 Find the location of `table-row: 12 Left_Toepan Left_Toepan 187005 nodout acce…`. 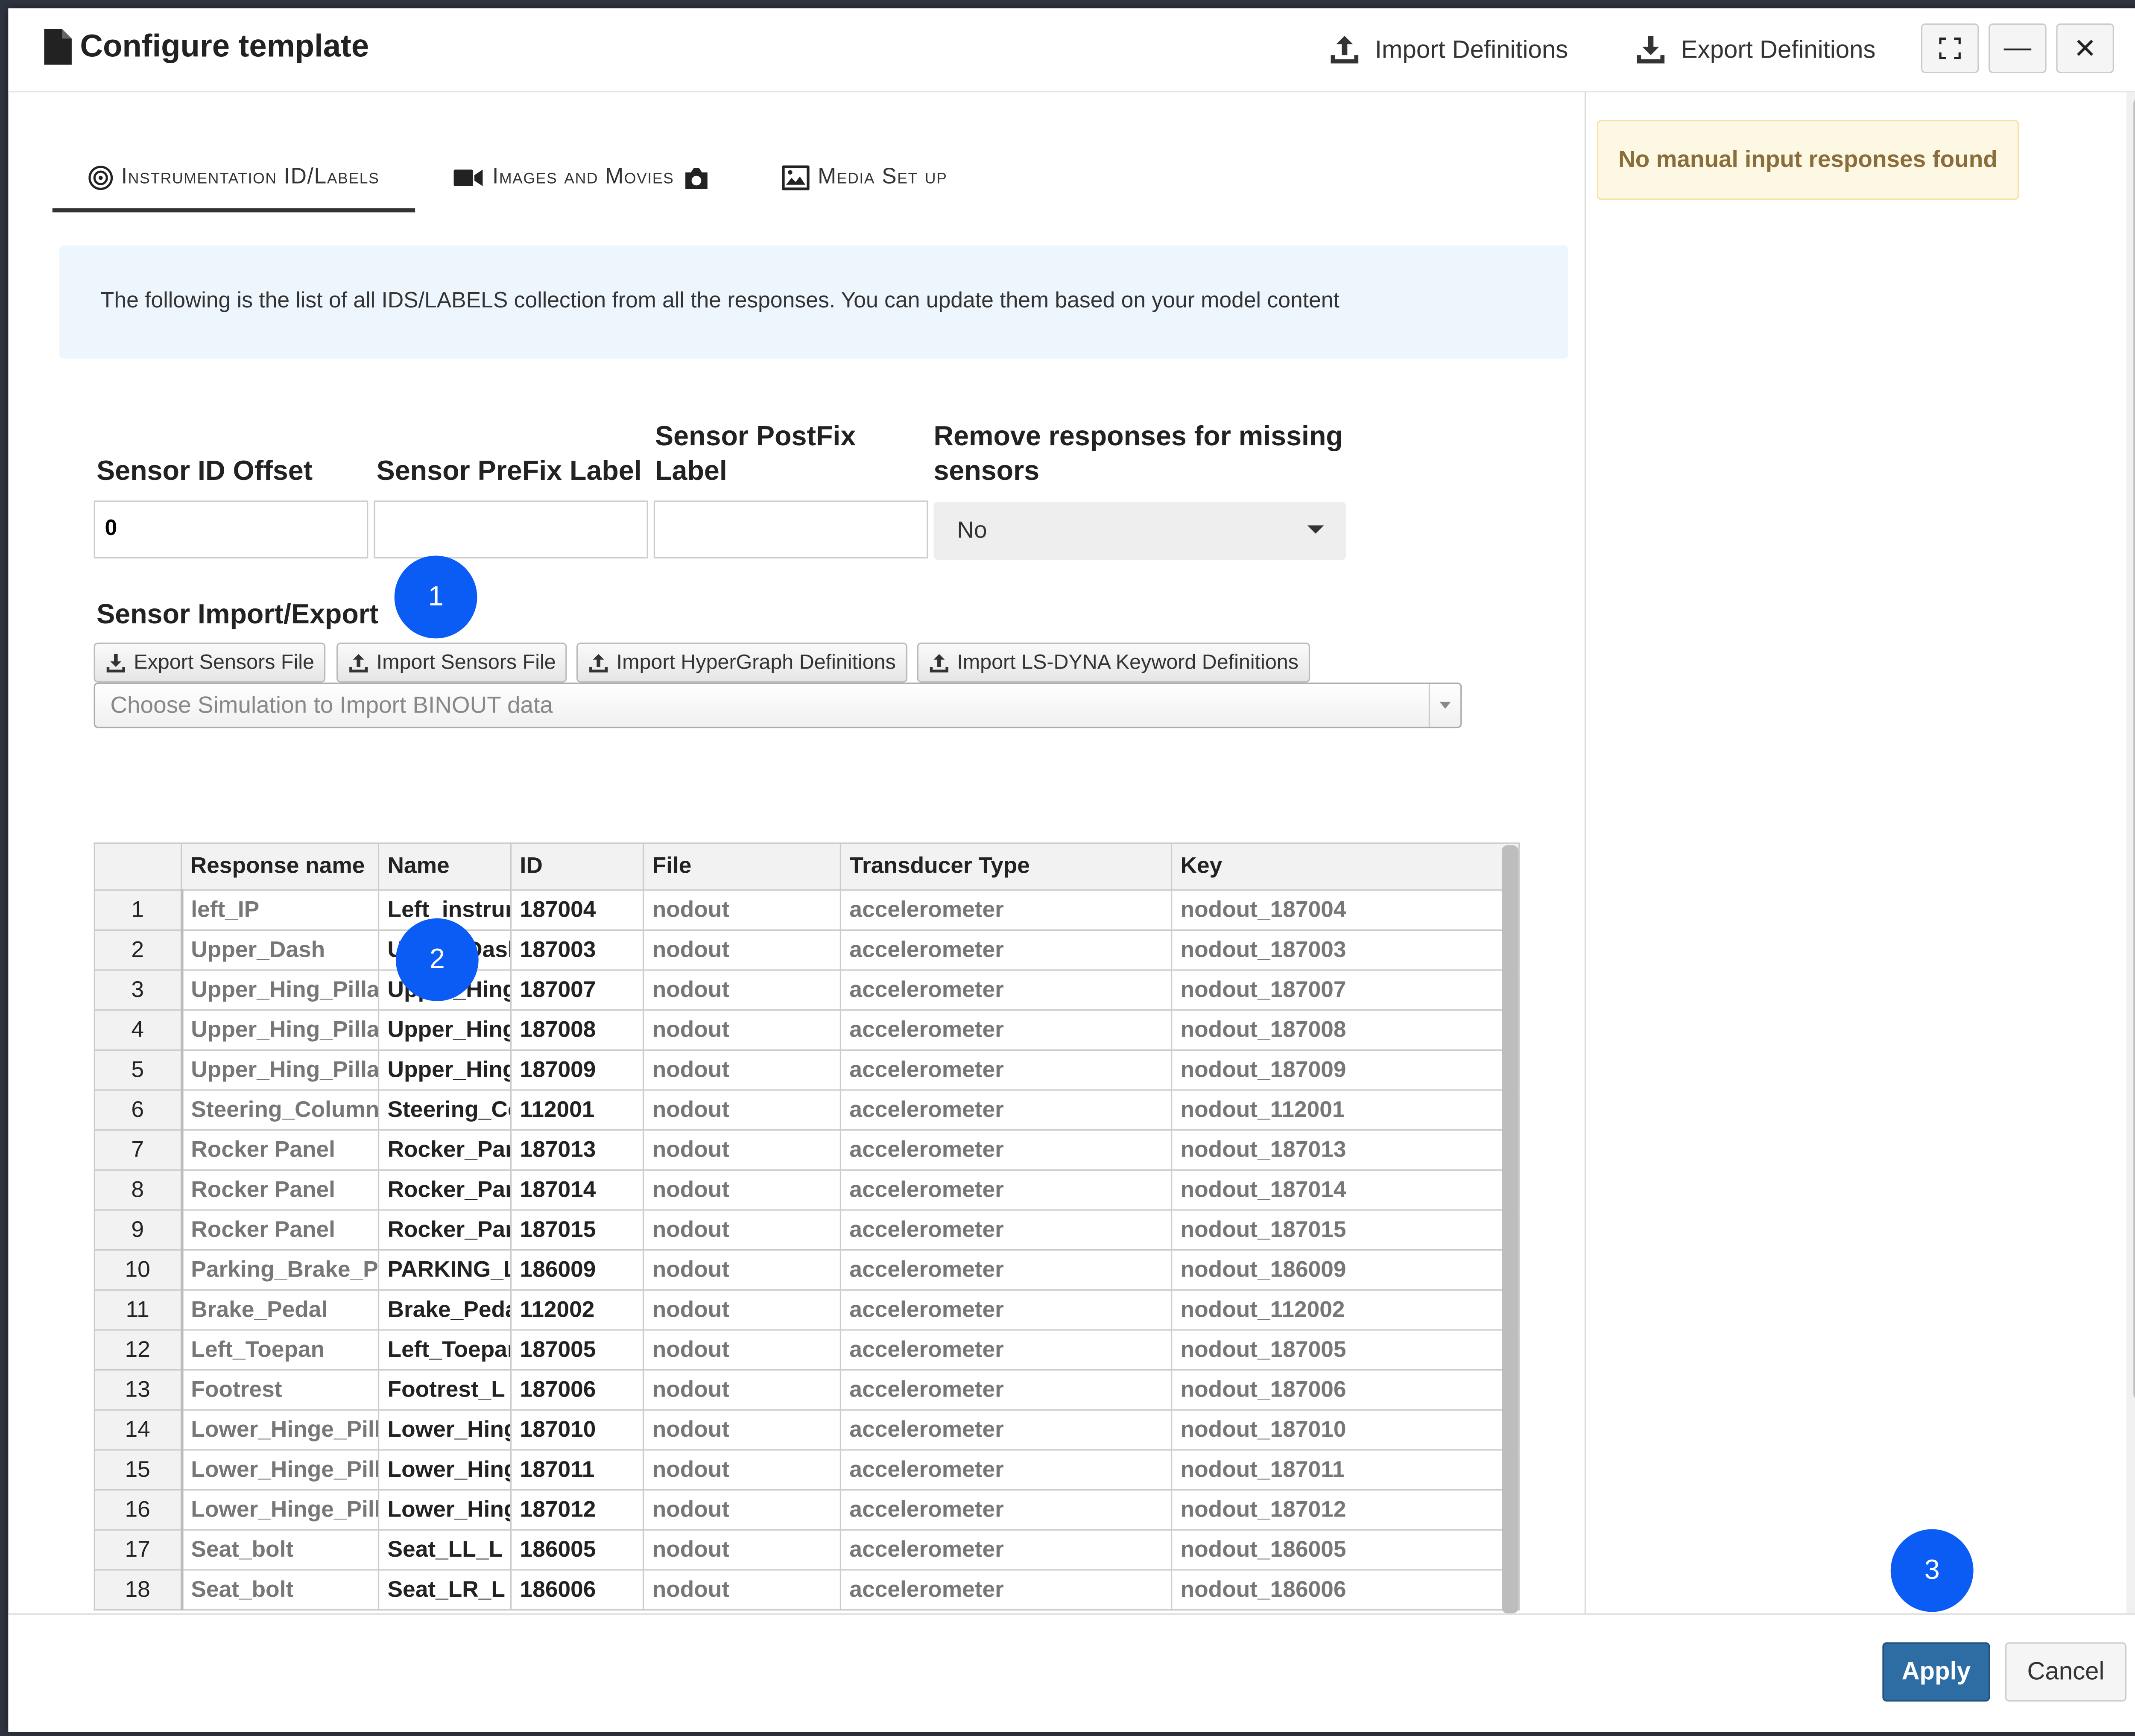

table-row: 12 Left_Toepan Left_Toepan 187005 nodout acce… is located at coordinates (807, 1350).